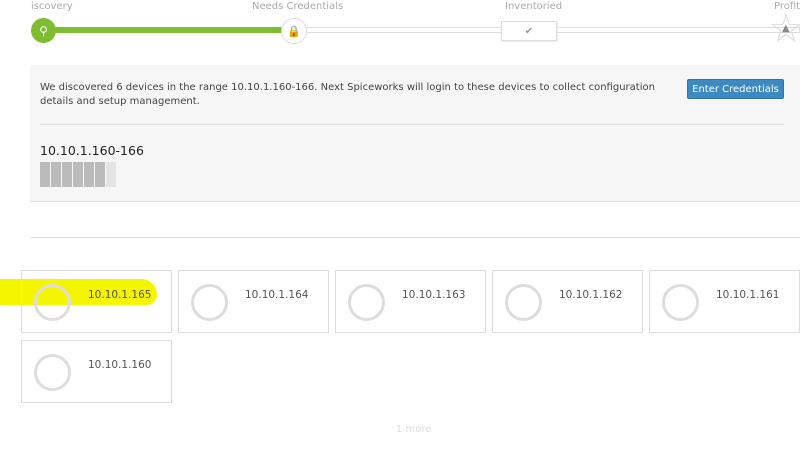 This screenshot has width=800, height=471. What do you see at coordinates (253, 301) in the screenshot?
I see `device-card: 10.10.1.164` at bounding box center [253, 301].